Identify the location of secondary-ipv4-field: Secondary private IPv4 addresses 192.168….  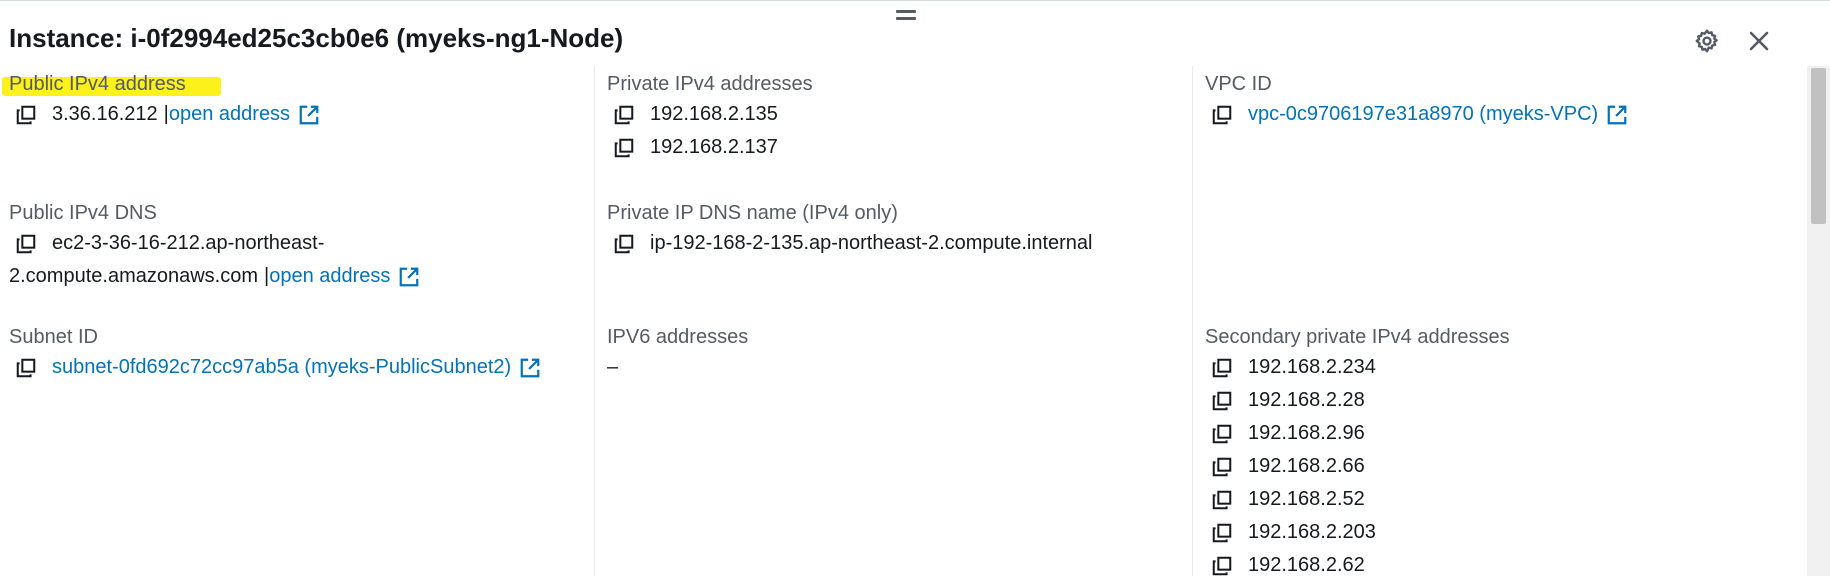
(1357, 452).